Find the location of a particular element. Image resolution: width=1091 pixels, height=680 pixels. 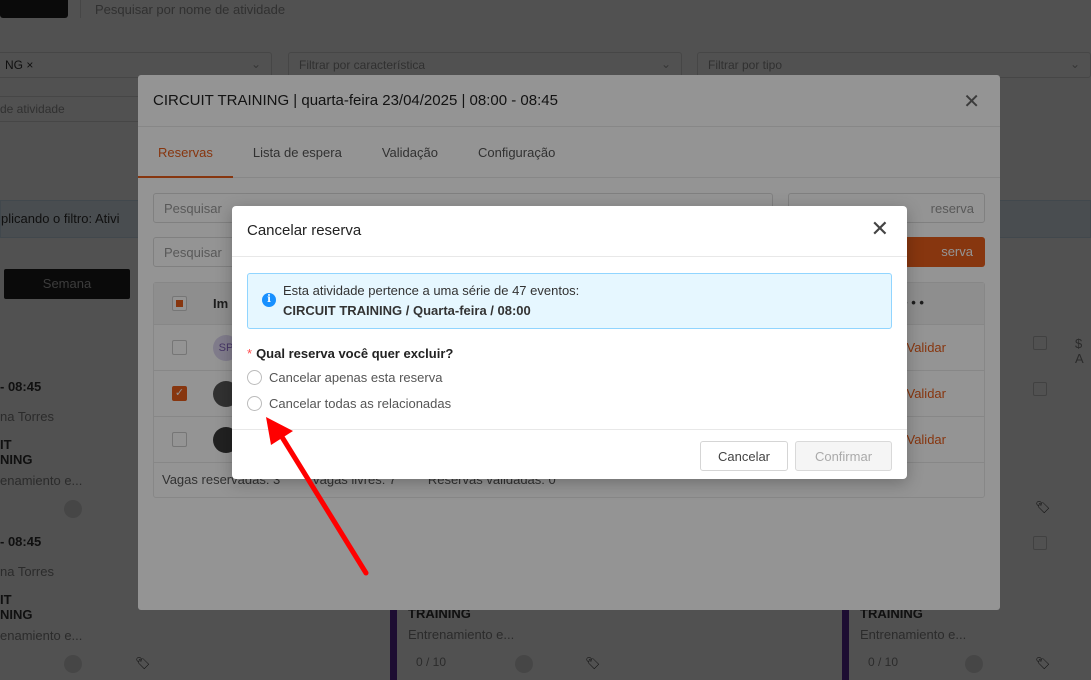

option-label: Cancelar todas as relacionadas is located at coordinates (360, 403).